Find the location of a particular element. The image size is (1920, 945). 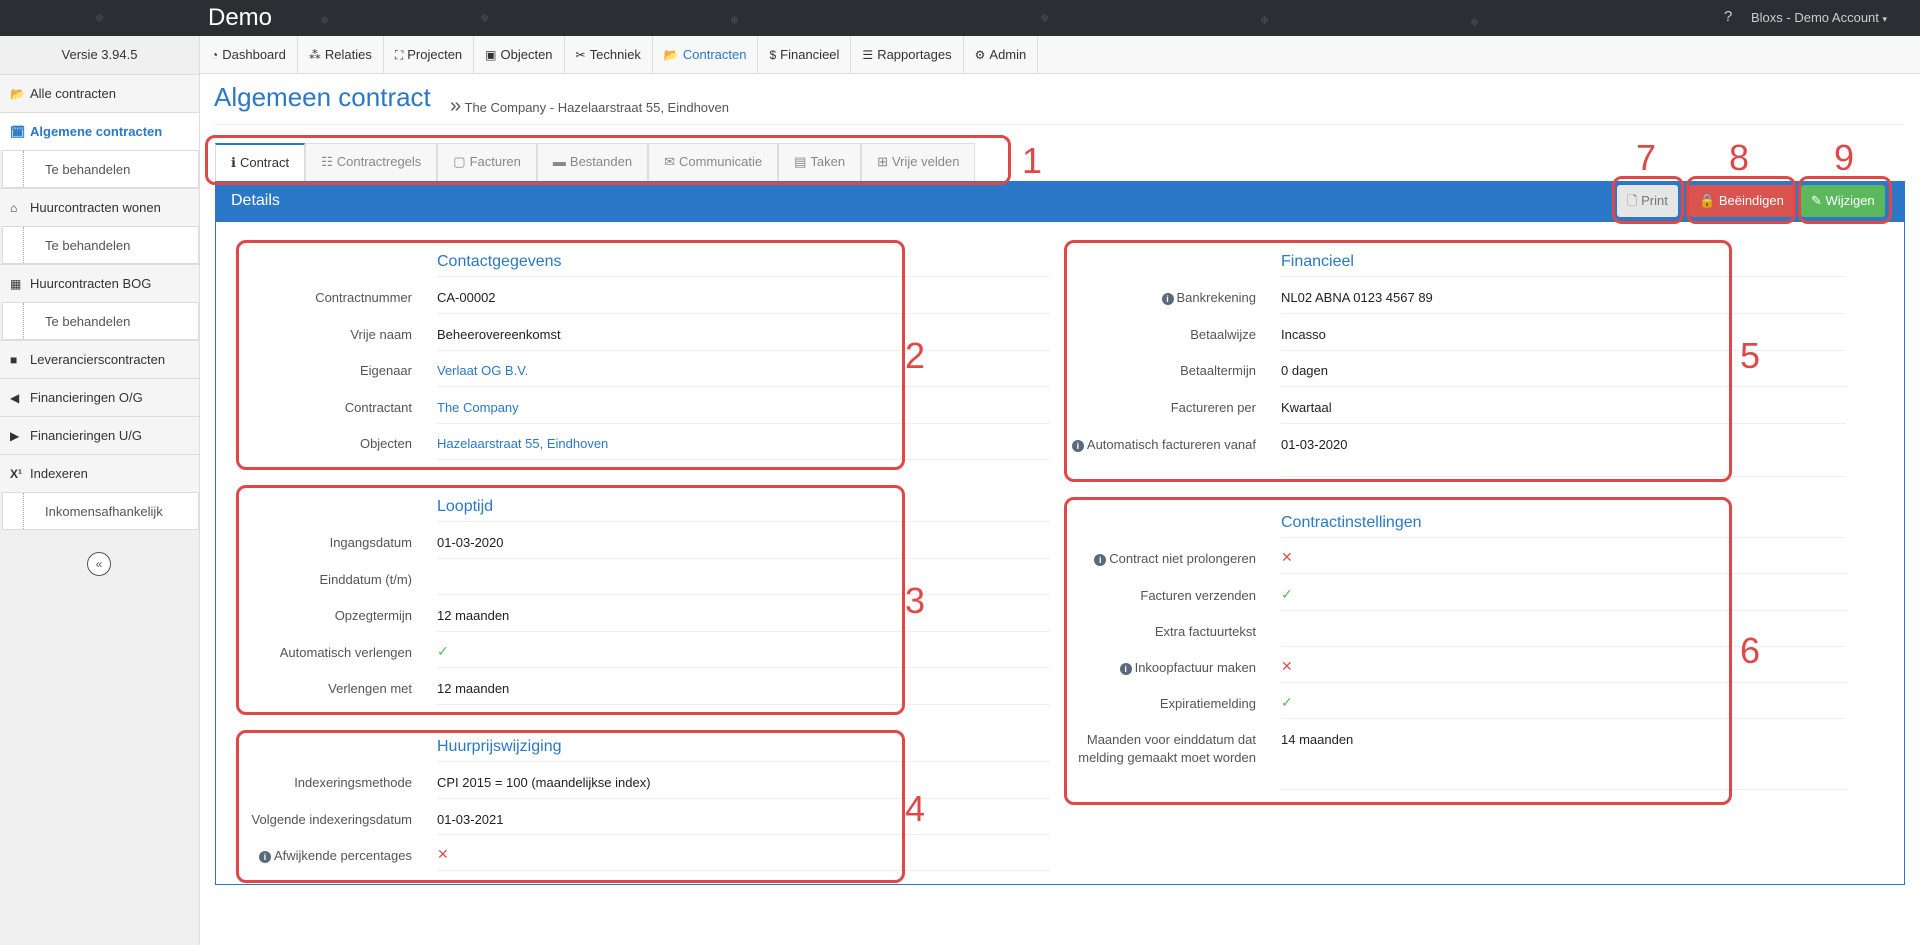

account-menu: Bloxs - Demo Account ▾ is located at coordinates (1819, 17).